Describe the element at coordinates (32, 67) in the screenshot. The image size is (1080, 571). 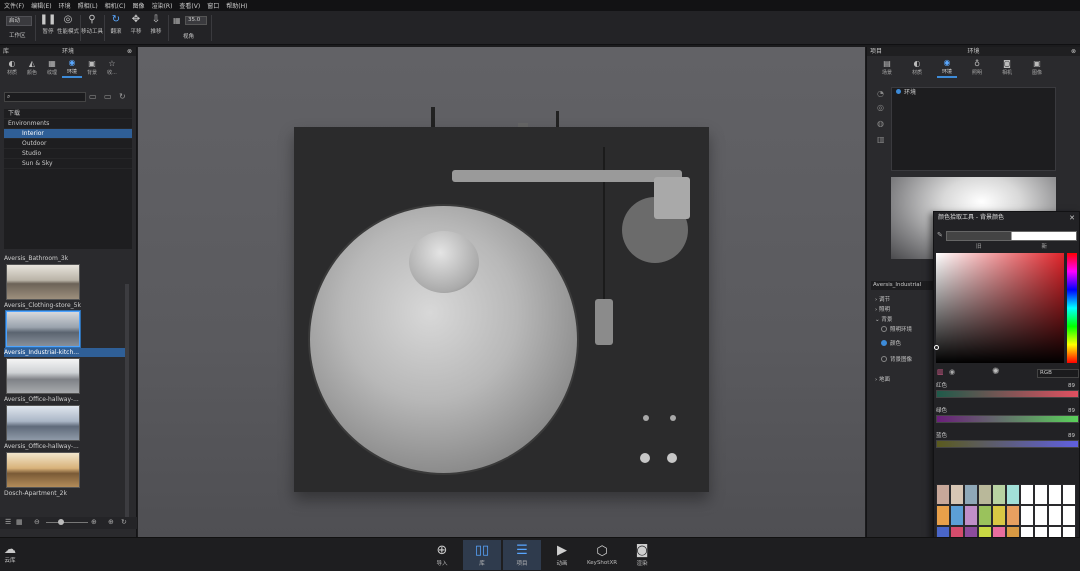
I see `tab-colors: ◭ 颜色` at that location.